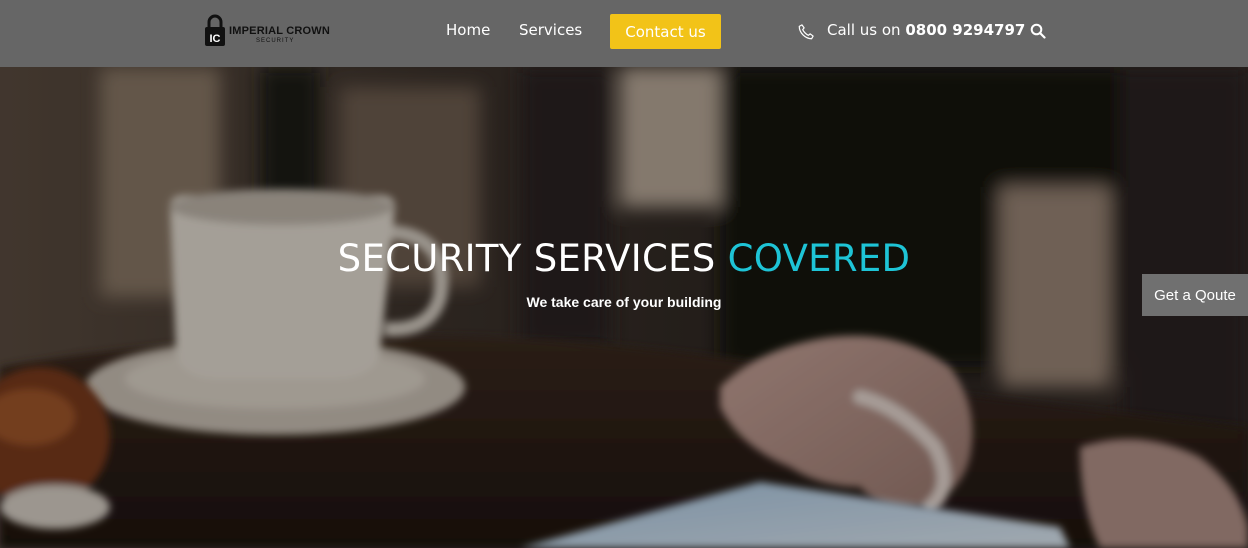 Image resolution: width=1248 pixels, height=548 pixels. Describe the element at coordinates (526, 258) in the screenshot. I see `hero-title-main: SECURITY SERVICES` at that location.